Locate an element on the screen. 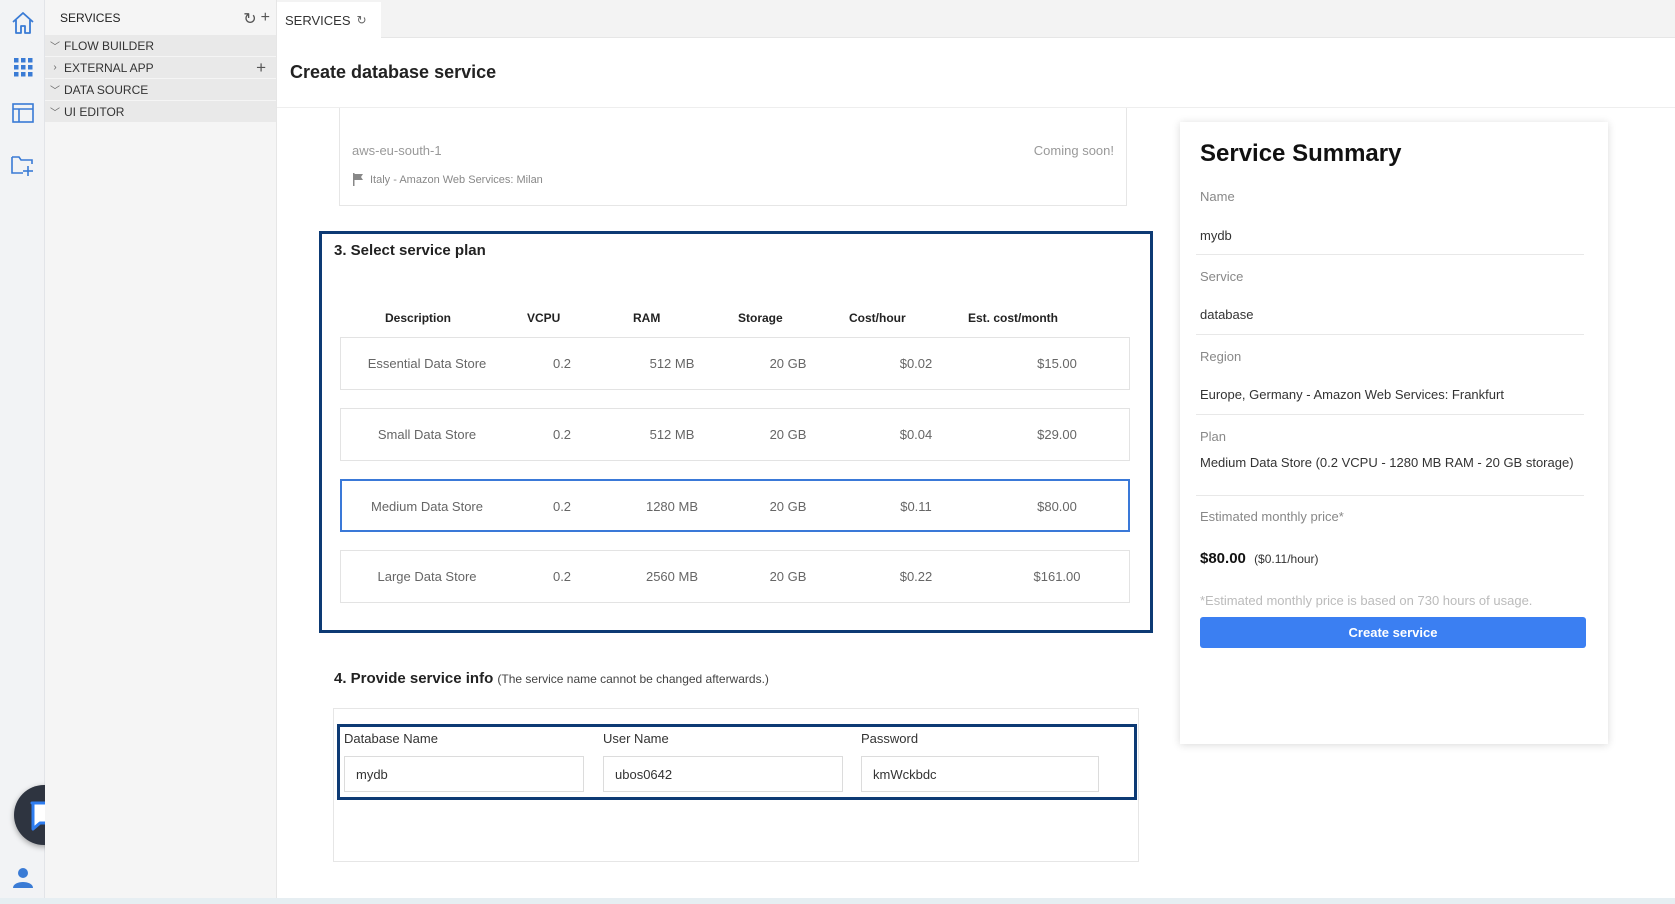 The image size is (1675, 904). layout-icon is located at coordinates (23, 113).